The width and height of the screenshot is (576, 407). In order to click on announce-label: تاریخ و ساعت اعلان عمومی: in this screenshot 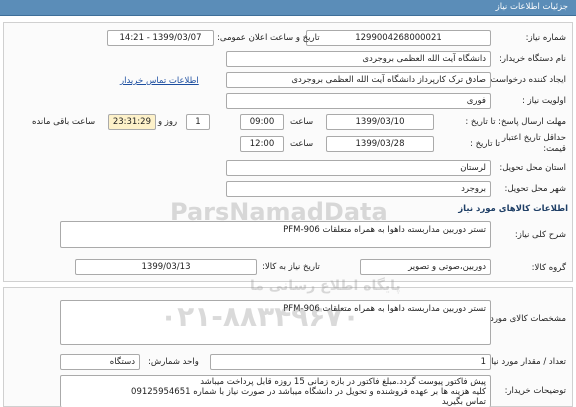, I will do `click(268, 38)`.